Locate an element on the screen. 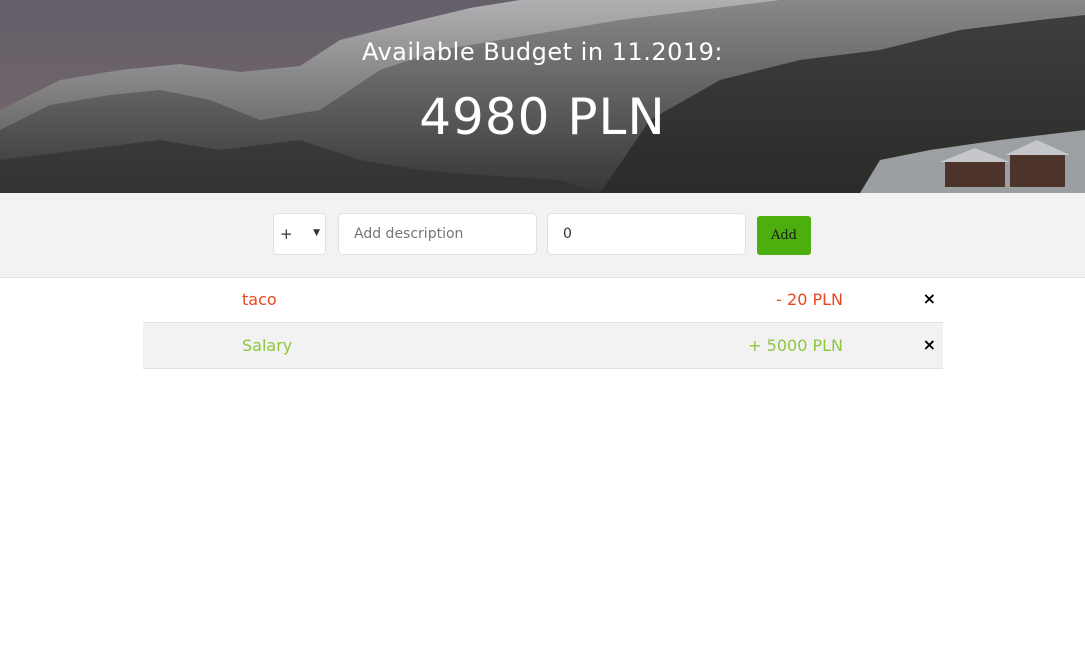  entries-list: taco - 20 PLN × Salary + 5000 PLN × is located at coordinates (543, 323).